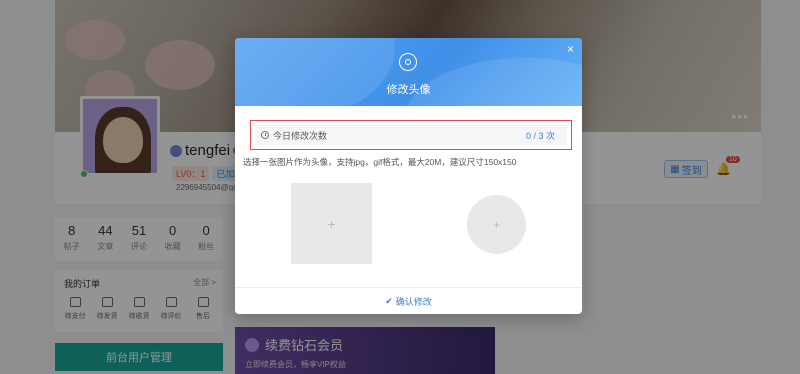 The width and height of the screenshot is (800, 374). What do you see at coordinates (265, 135) in the screenshot?
I see `clock-icon` at bounding box center [265, 135].